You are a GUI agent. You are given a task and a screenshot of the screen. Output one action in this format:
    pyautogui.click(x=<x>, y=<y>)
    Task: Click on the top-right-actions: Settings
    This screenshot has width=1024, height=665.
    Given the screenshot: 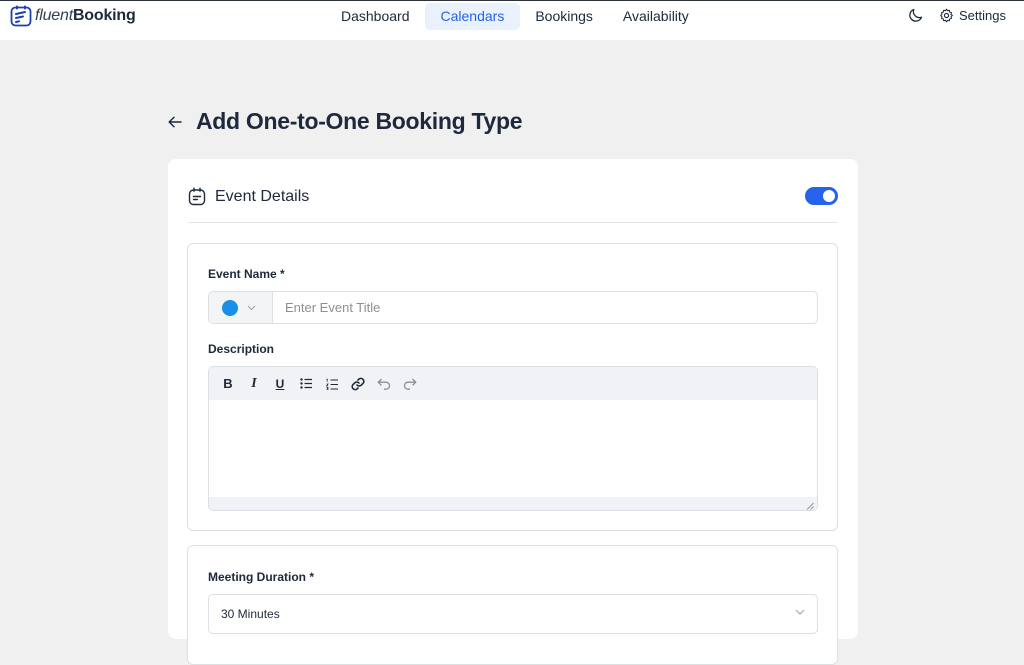 What is the action you would take?
    pyautogui.click(x=956, y=15)
    